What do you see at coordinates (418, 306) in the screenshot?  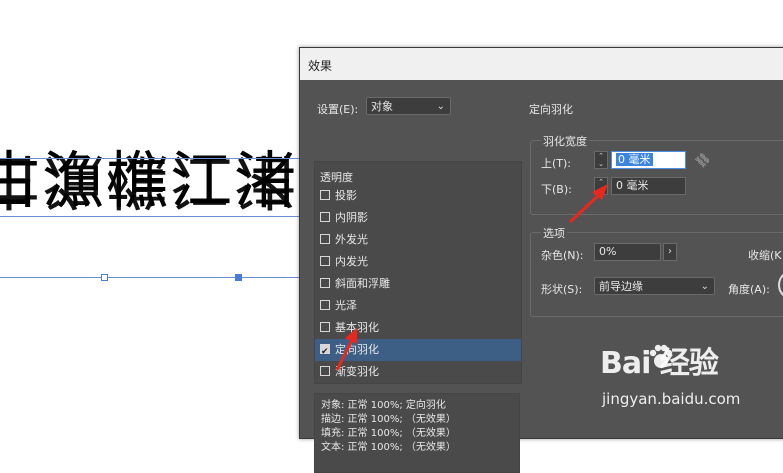 I see `effect-item: 光泽` at bounding box center [418, 306].